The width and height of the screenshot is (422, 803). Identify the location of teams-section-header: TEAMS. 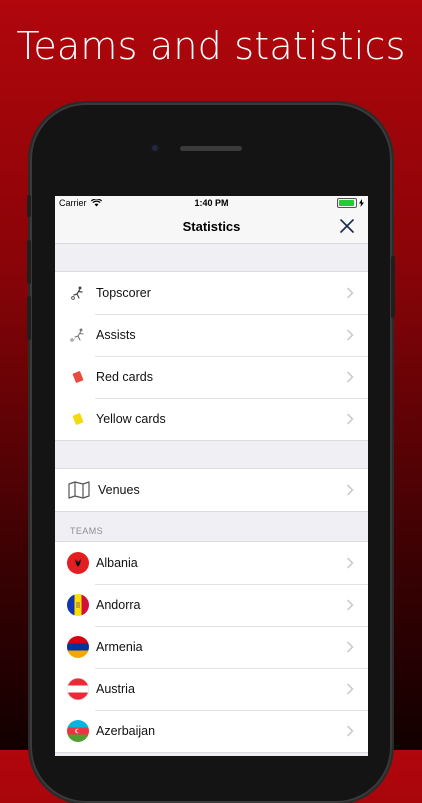
(87, 531).